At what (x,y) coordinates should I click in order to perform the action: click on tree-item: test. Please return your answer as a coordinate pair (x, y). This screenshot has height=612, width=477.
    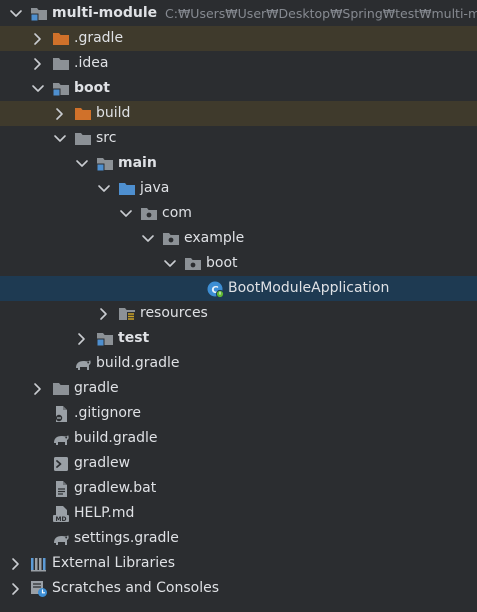
    Looking at the image, I should click on (238, 338).